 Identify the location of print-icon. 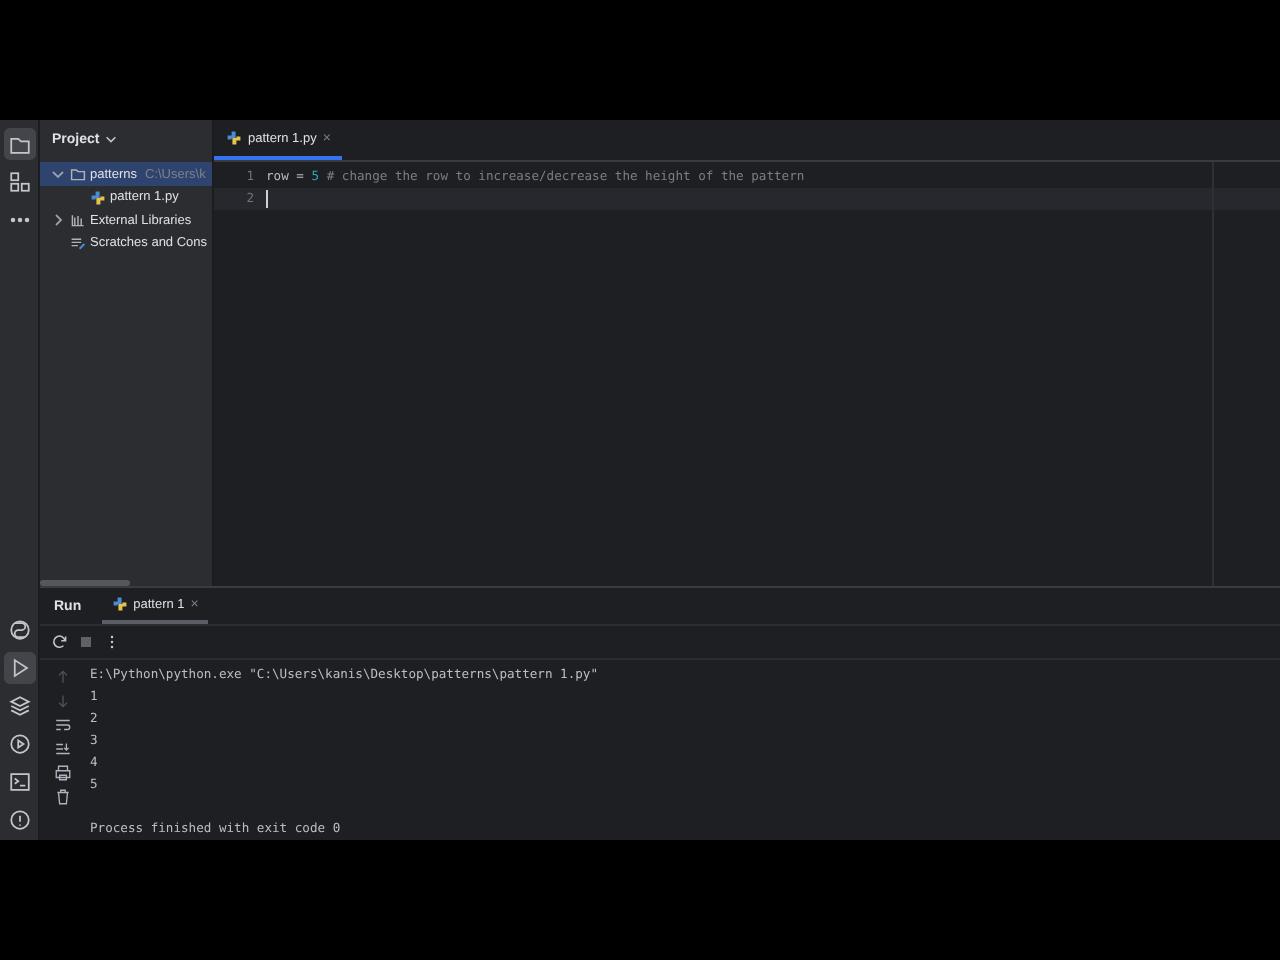
(62, 773).